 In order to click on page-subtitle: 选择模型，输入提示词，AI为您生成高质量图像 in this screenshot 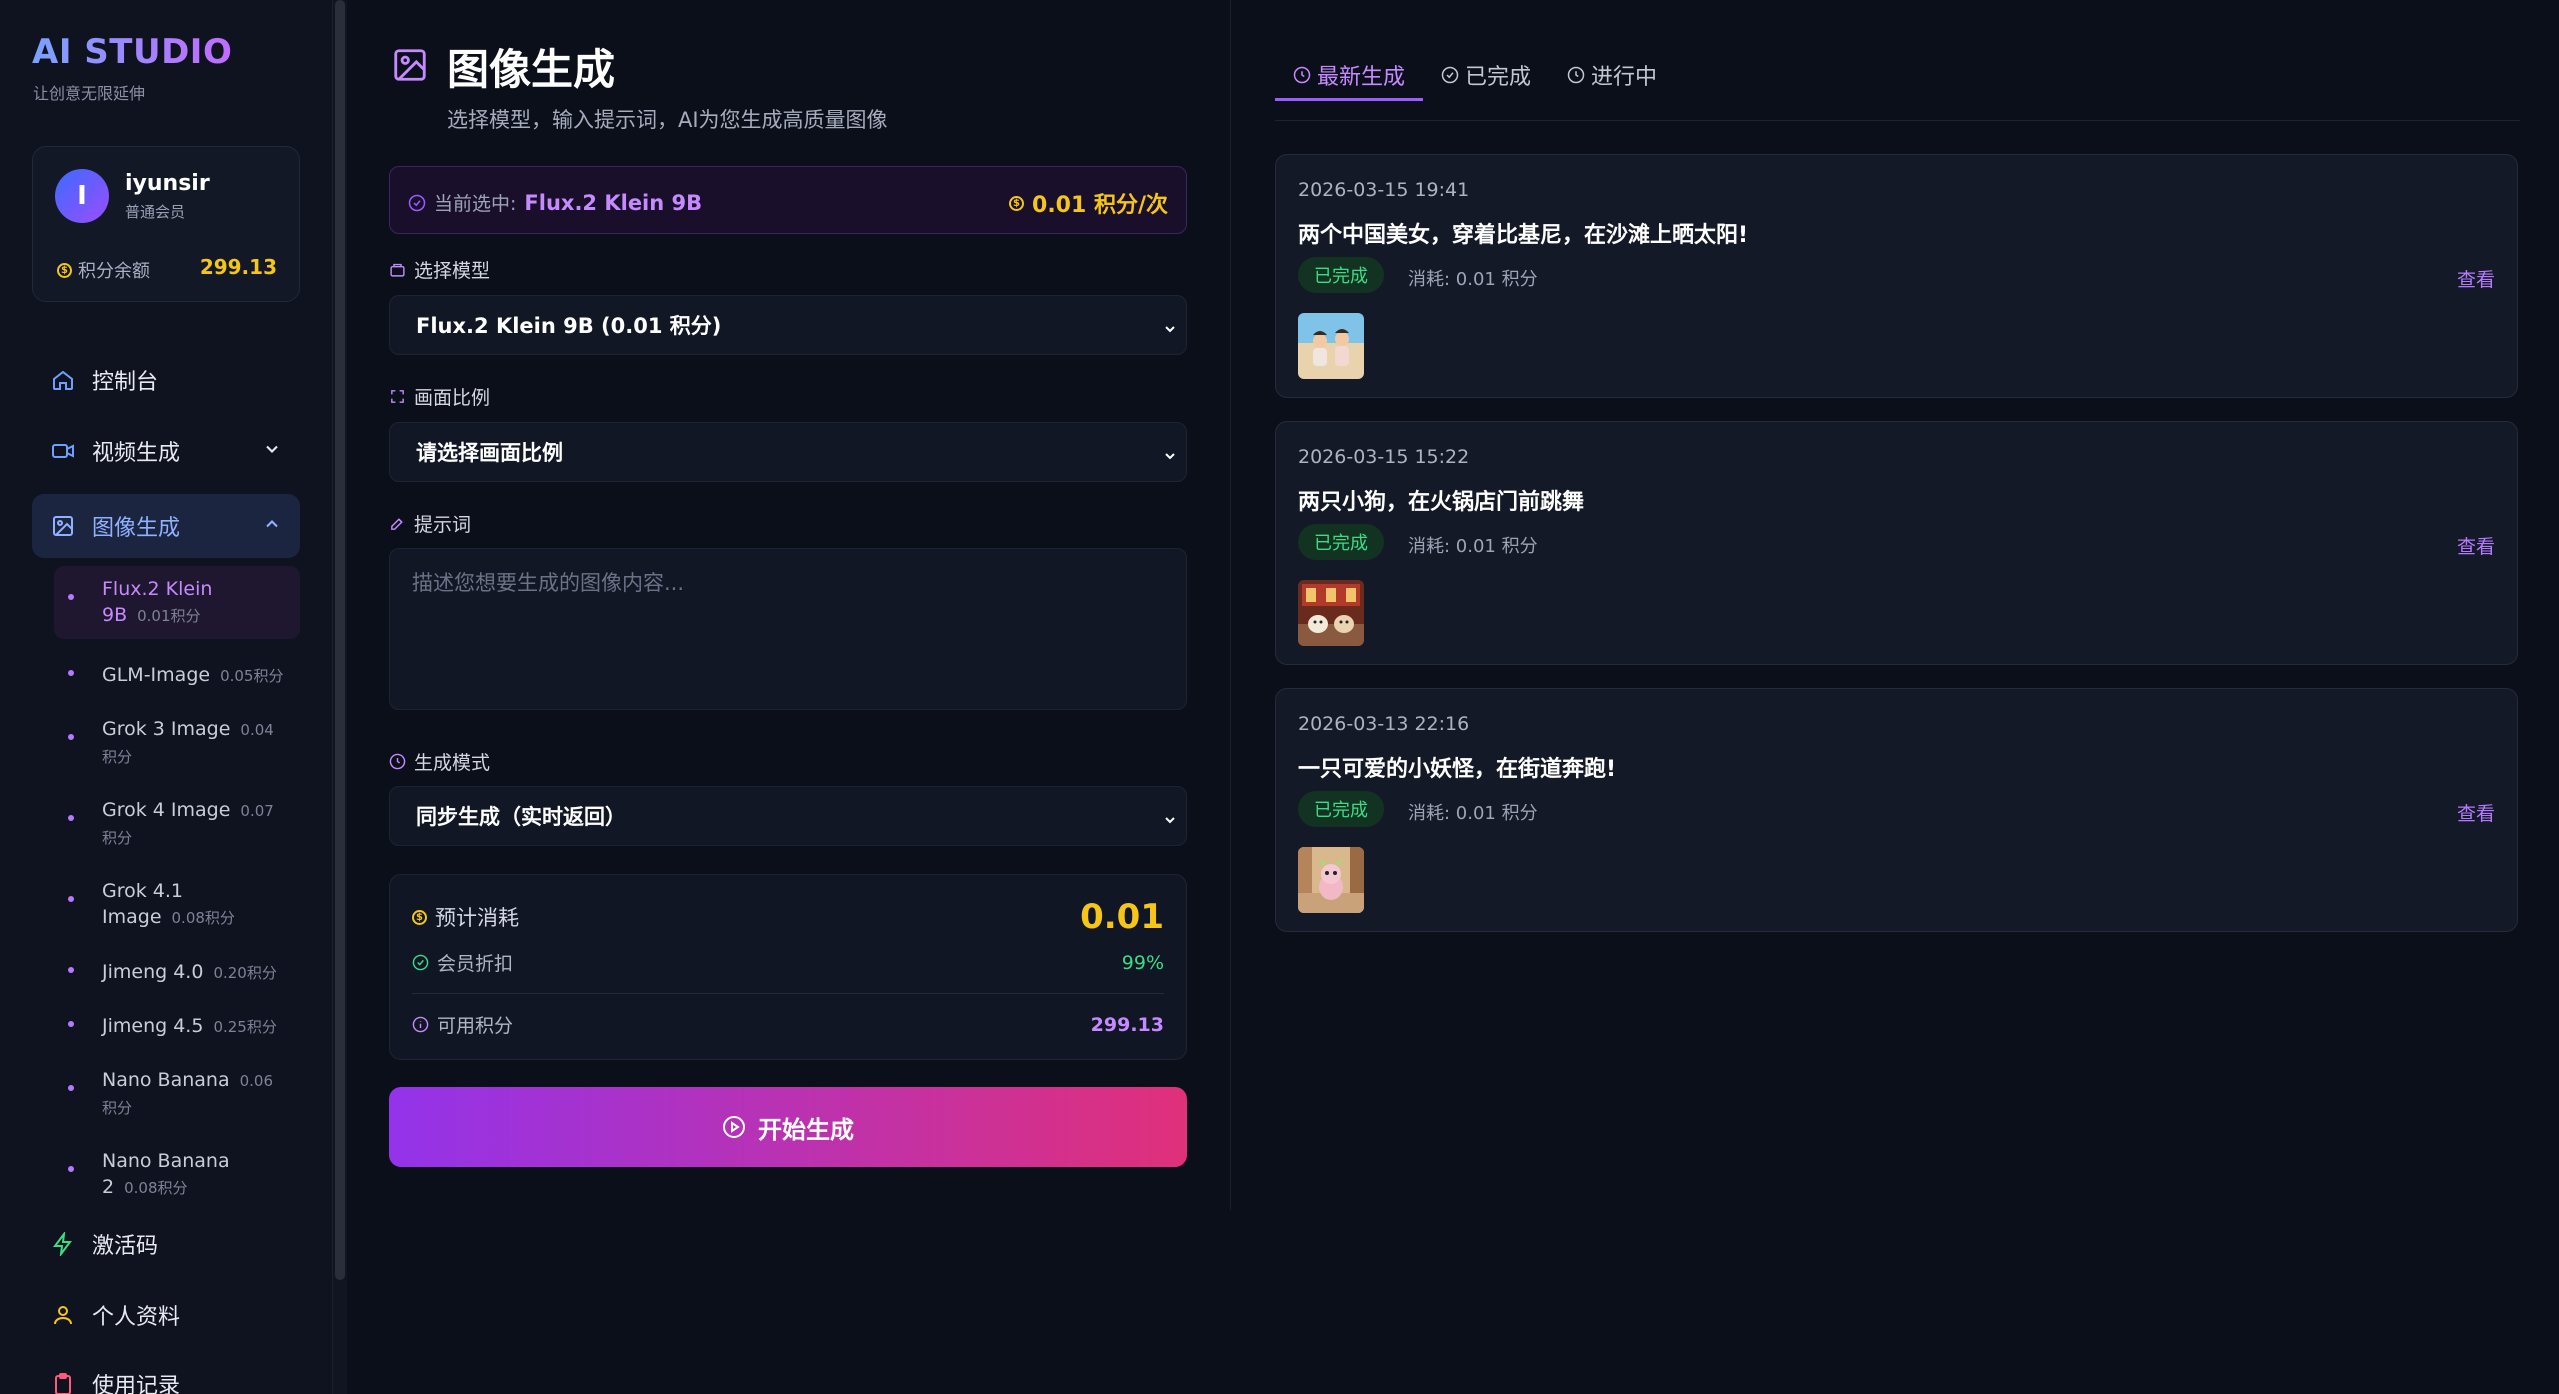, I will do `click(667, 120)`.